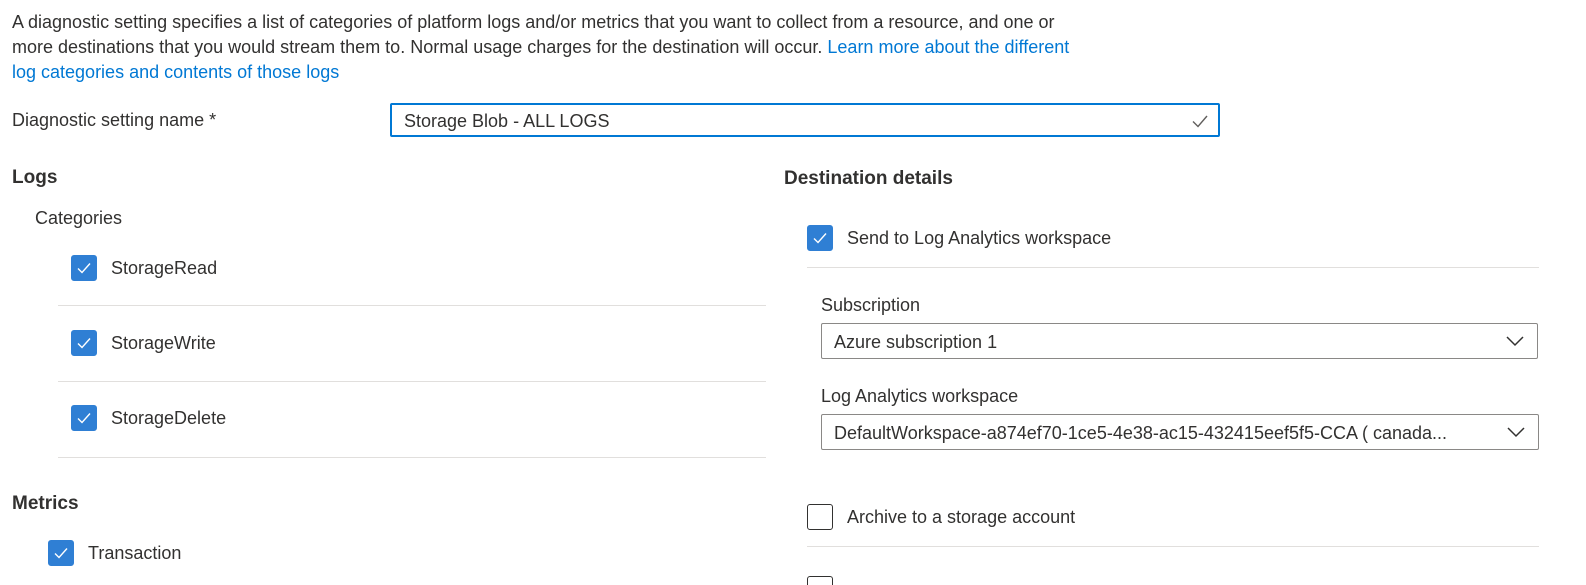 Image resolution: width=1586 pixels, height=585 pixels. What do you see at coordinates (871, 305) in the screenshot?
I see `subscription-label: Subscription` at bounding box center [871, 305].